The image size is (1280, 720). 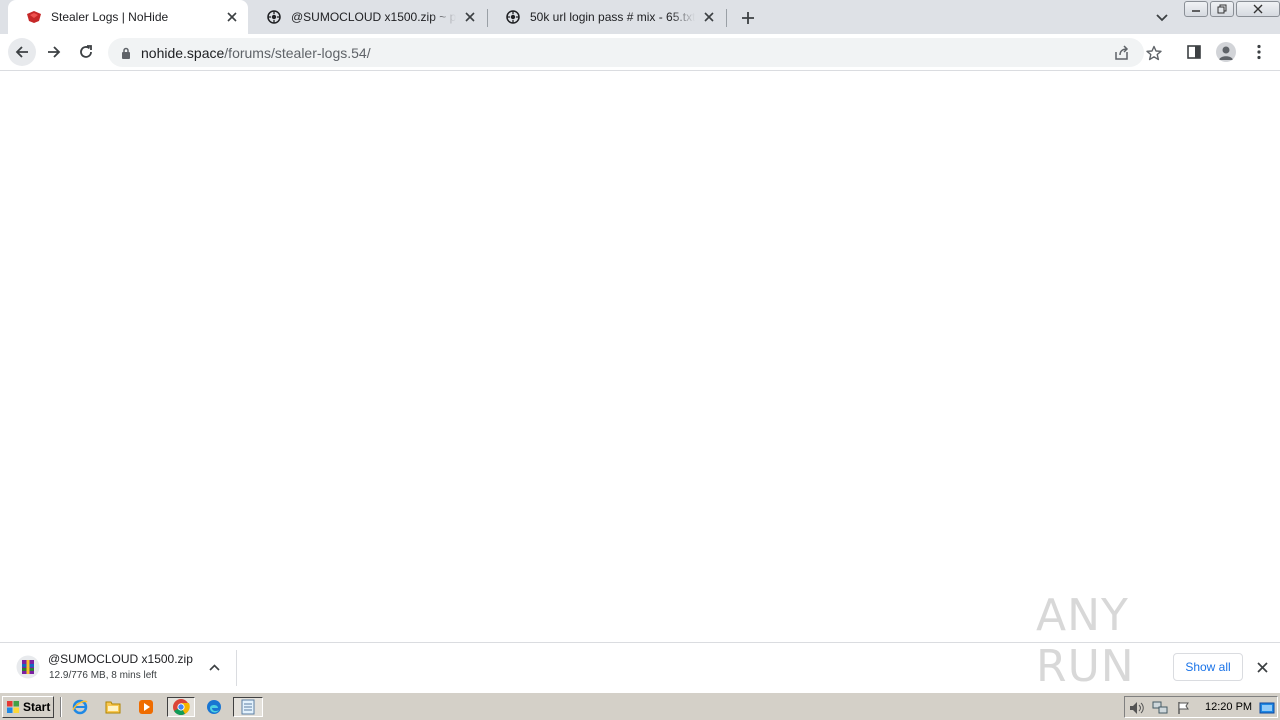 I want to click on arrow-right-icon, so click(x=54, y=52).